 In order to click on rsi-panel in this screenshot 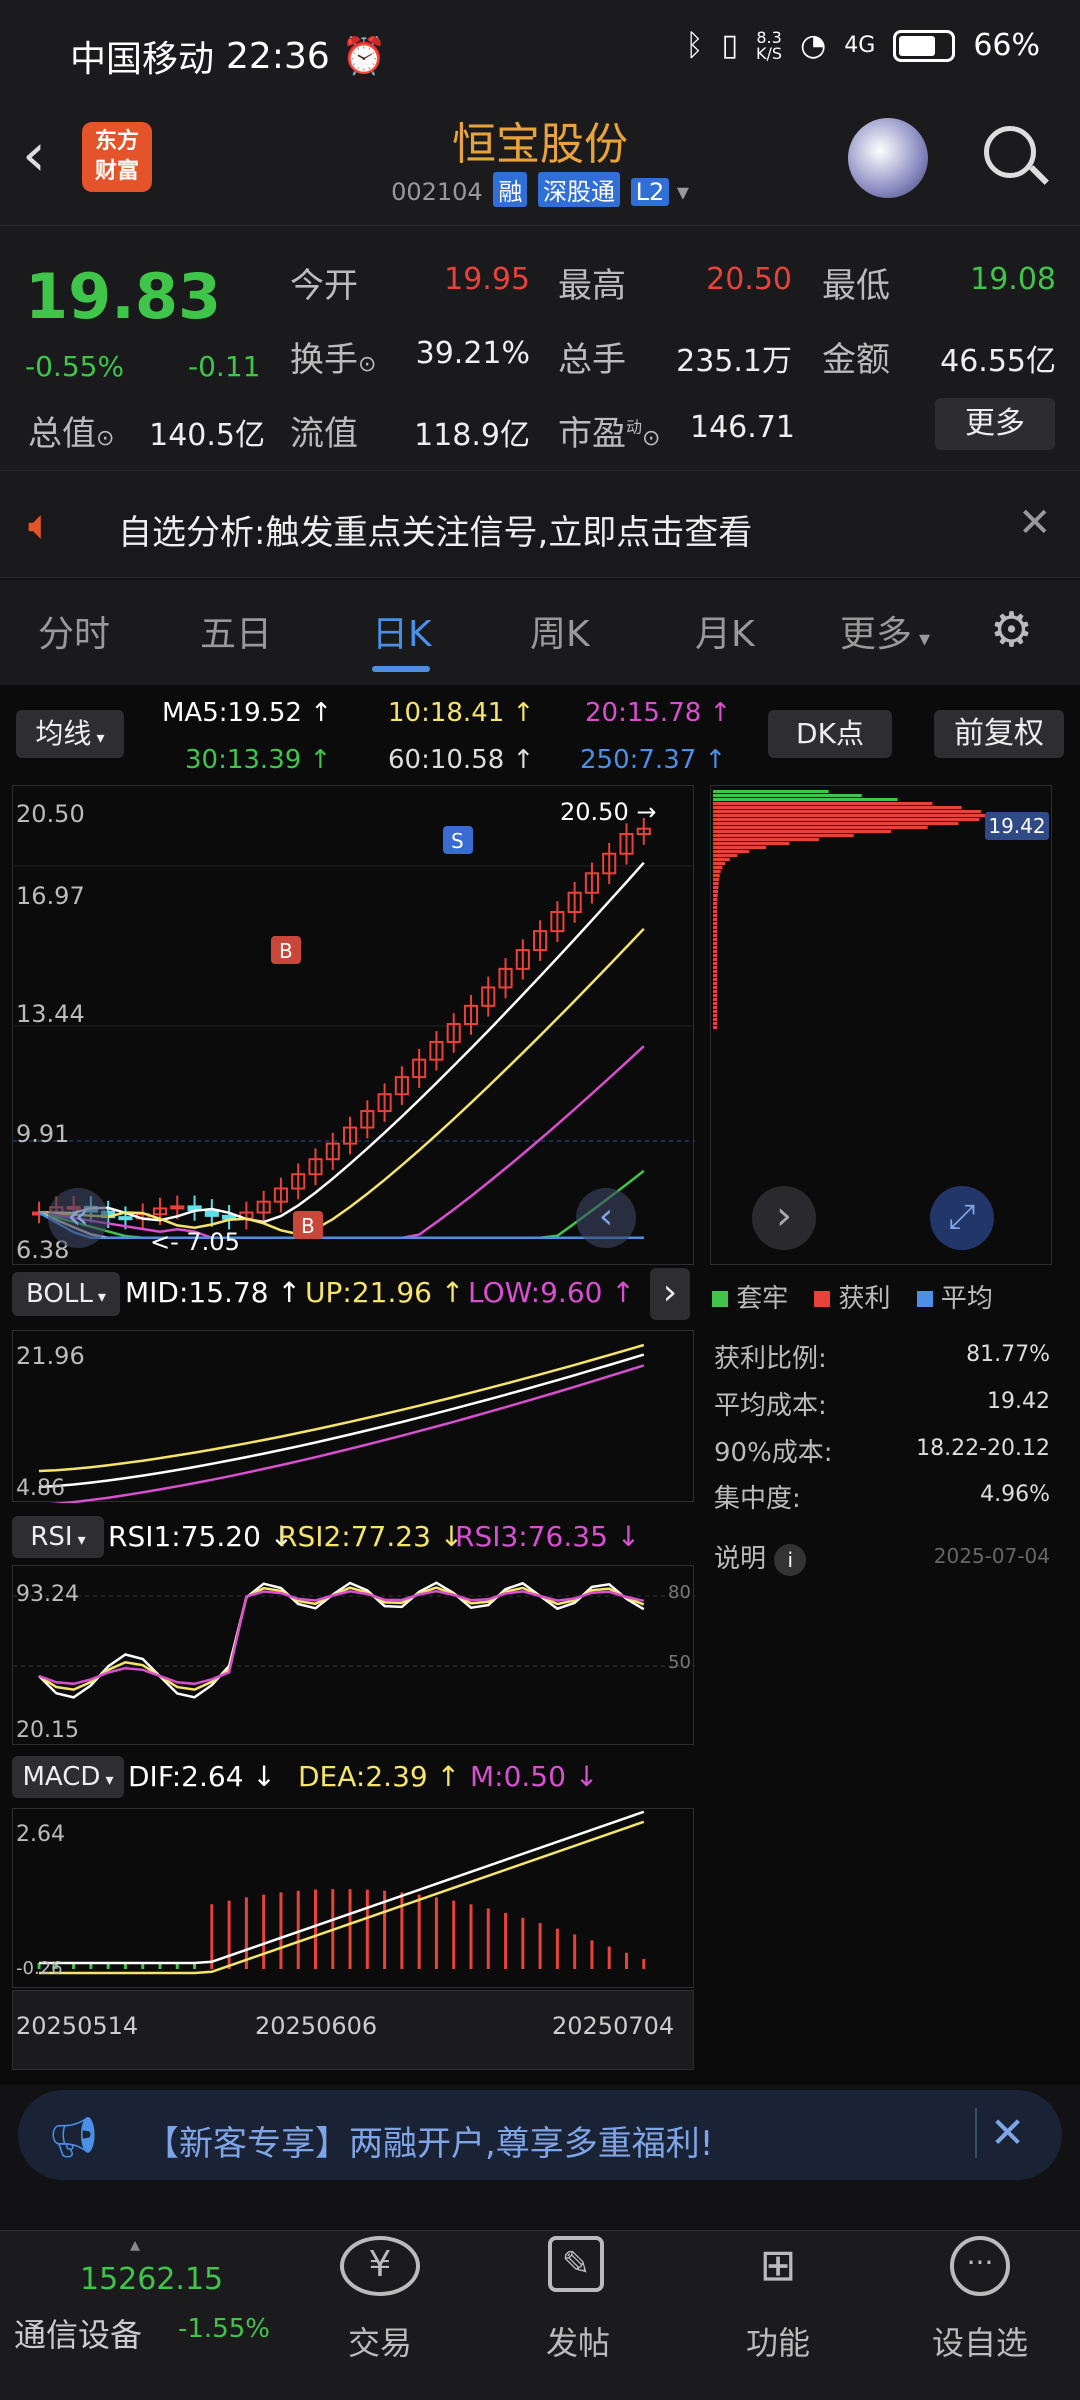, I will do `click(353, 1655)`.